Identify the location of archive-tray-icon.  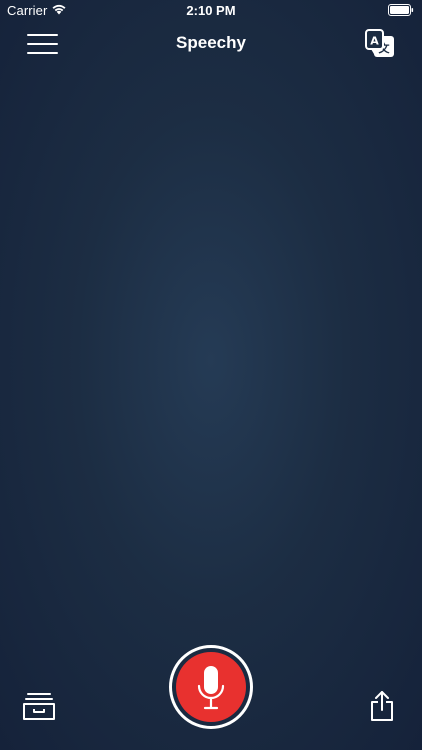
(39, 706).